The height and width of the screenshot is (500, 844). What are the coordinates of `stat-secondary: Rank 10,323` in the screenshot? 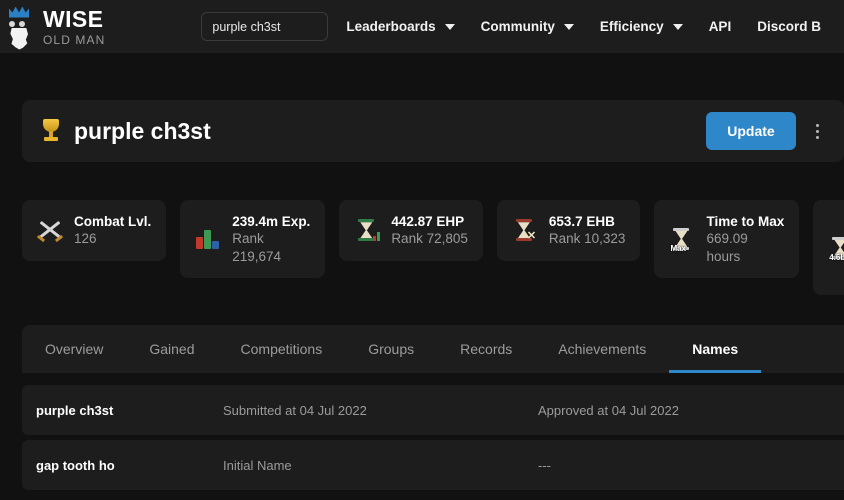 It's located at (587, 239).